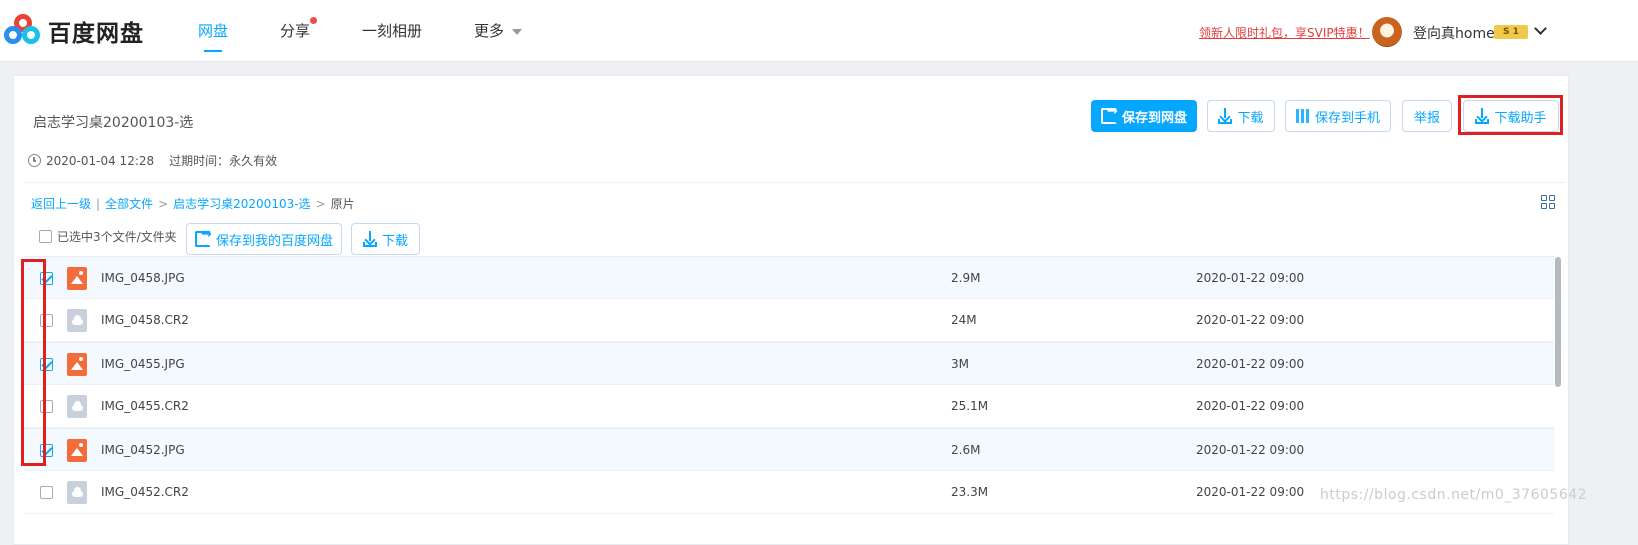 The image size is (1638, 545). Describe the element at coordinates (34, 160) in the screenshot. I see `clock-icon` at that location.